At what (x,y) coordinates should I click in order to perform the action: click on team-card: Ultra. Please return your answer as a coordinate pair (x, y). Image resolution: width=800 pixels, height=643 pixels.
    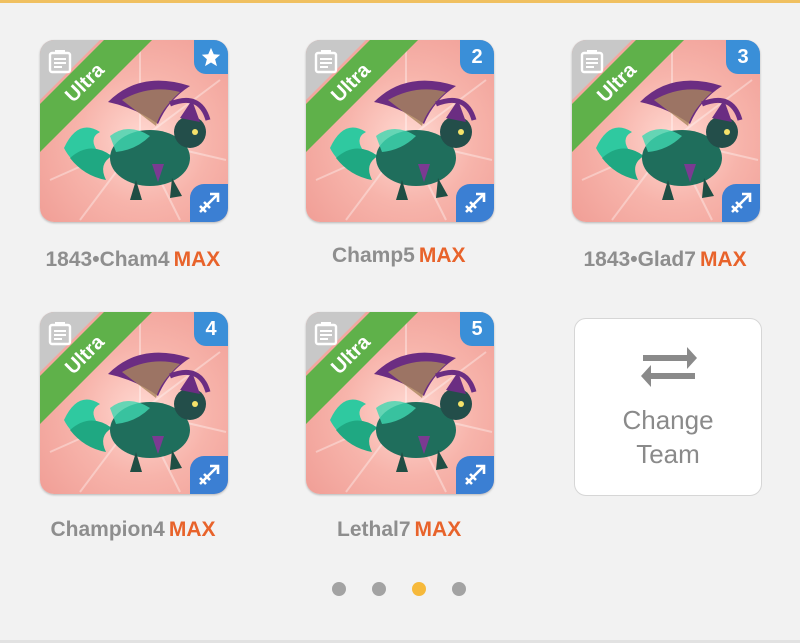
    Looking at the image, I should click on (134, 131).